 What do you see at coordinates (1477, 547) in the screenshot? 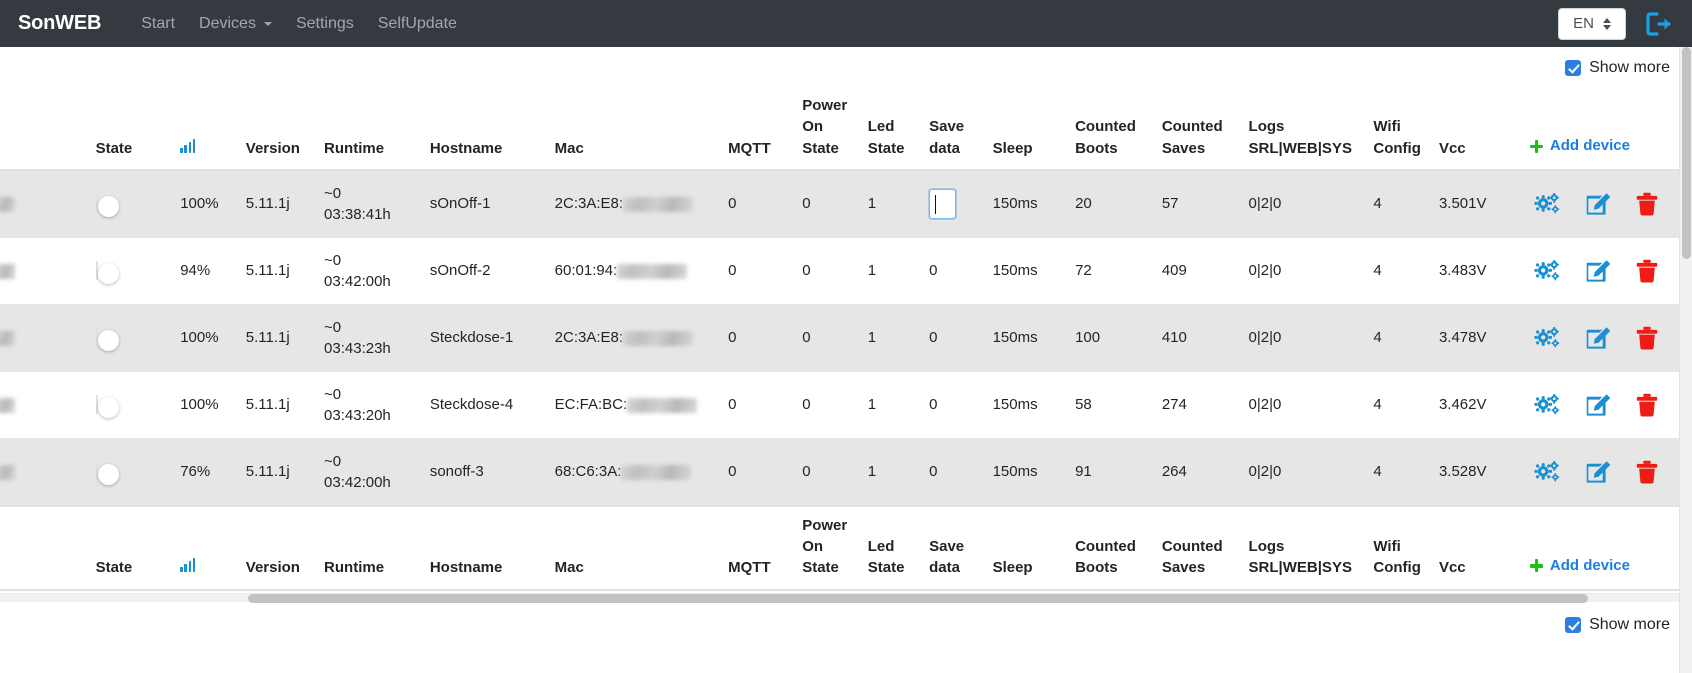
I see `foot-header-vcc: Vcc` at bounding box center [1477, 547].